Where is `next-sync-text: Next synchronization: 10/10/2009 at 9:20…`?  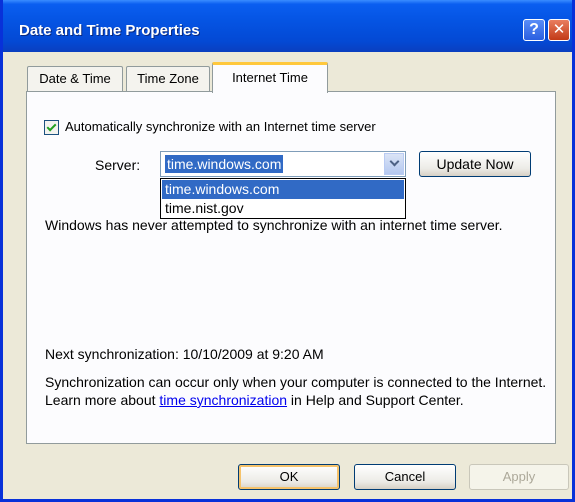
next-sync-text: Next synchronization: 10/10/2009 at 9:20… is located at coordinates (184, 354).